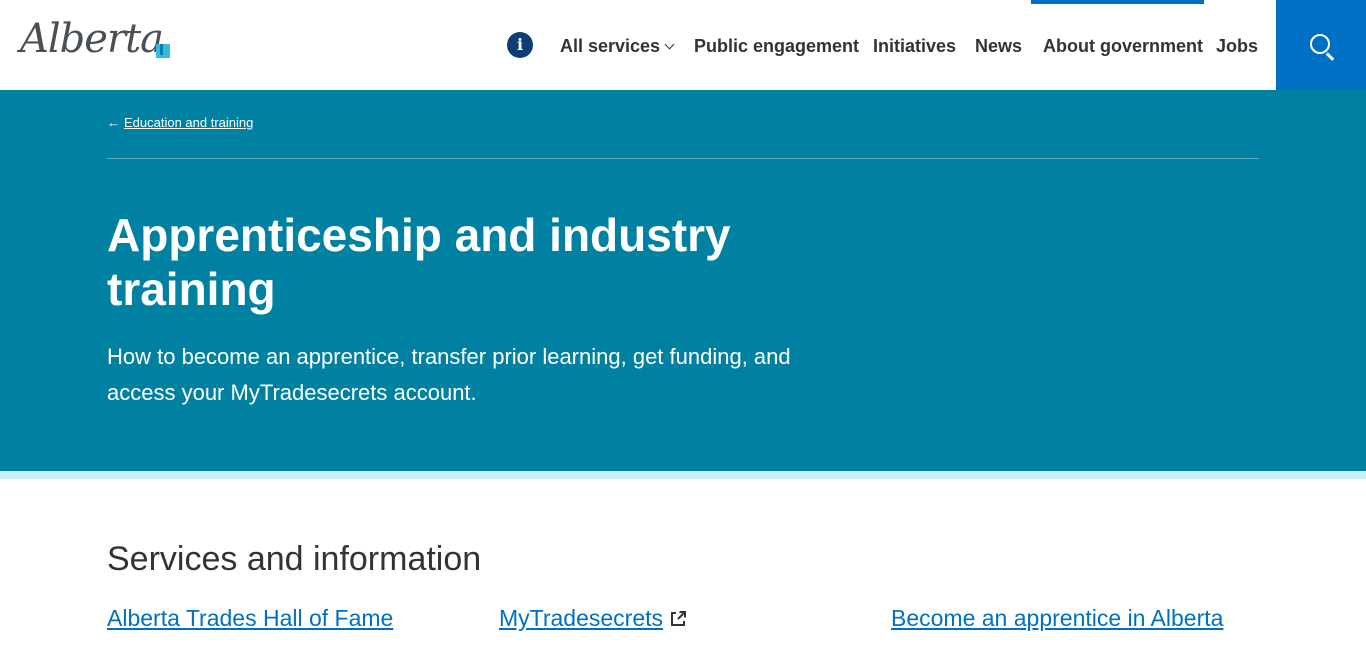  Describe the element at coordinates (419, 262) in the screenshot. I see `page-title: Apprenticeship and industry training` at that location.